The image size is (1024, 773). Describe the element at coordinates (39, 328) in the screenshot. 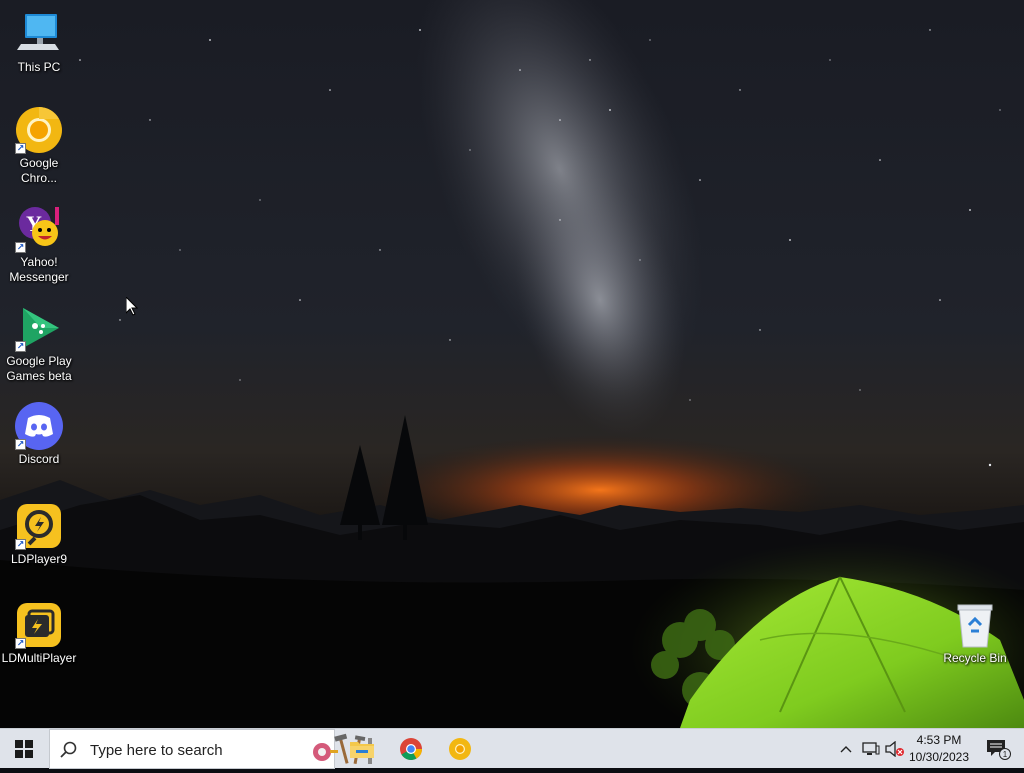

I see `play-games-icon: ↗` at that location.